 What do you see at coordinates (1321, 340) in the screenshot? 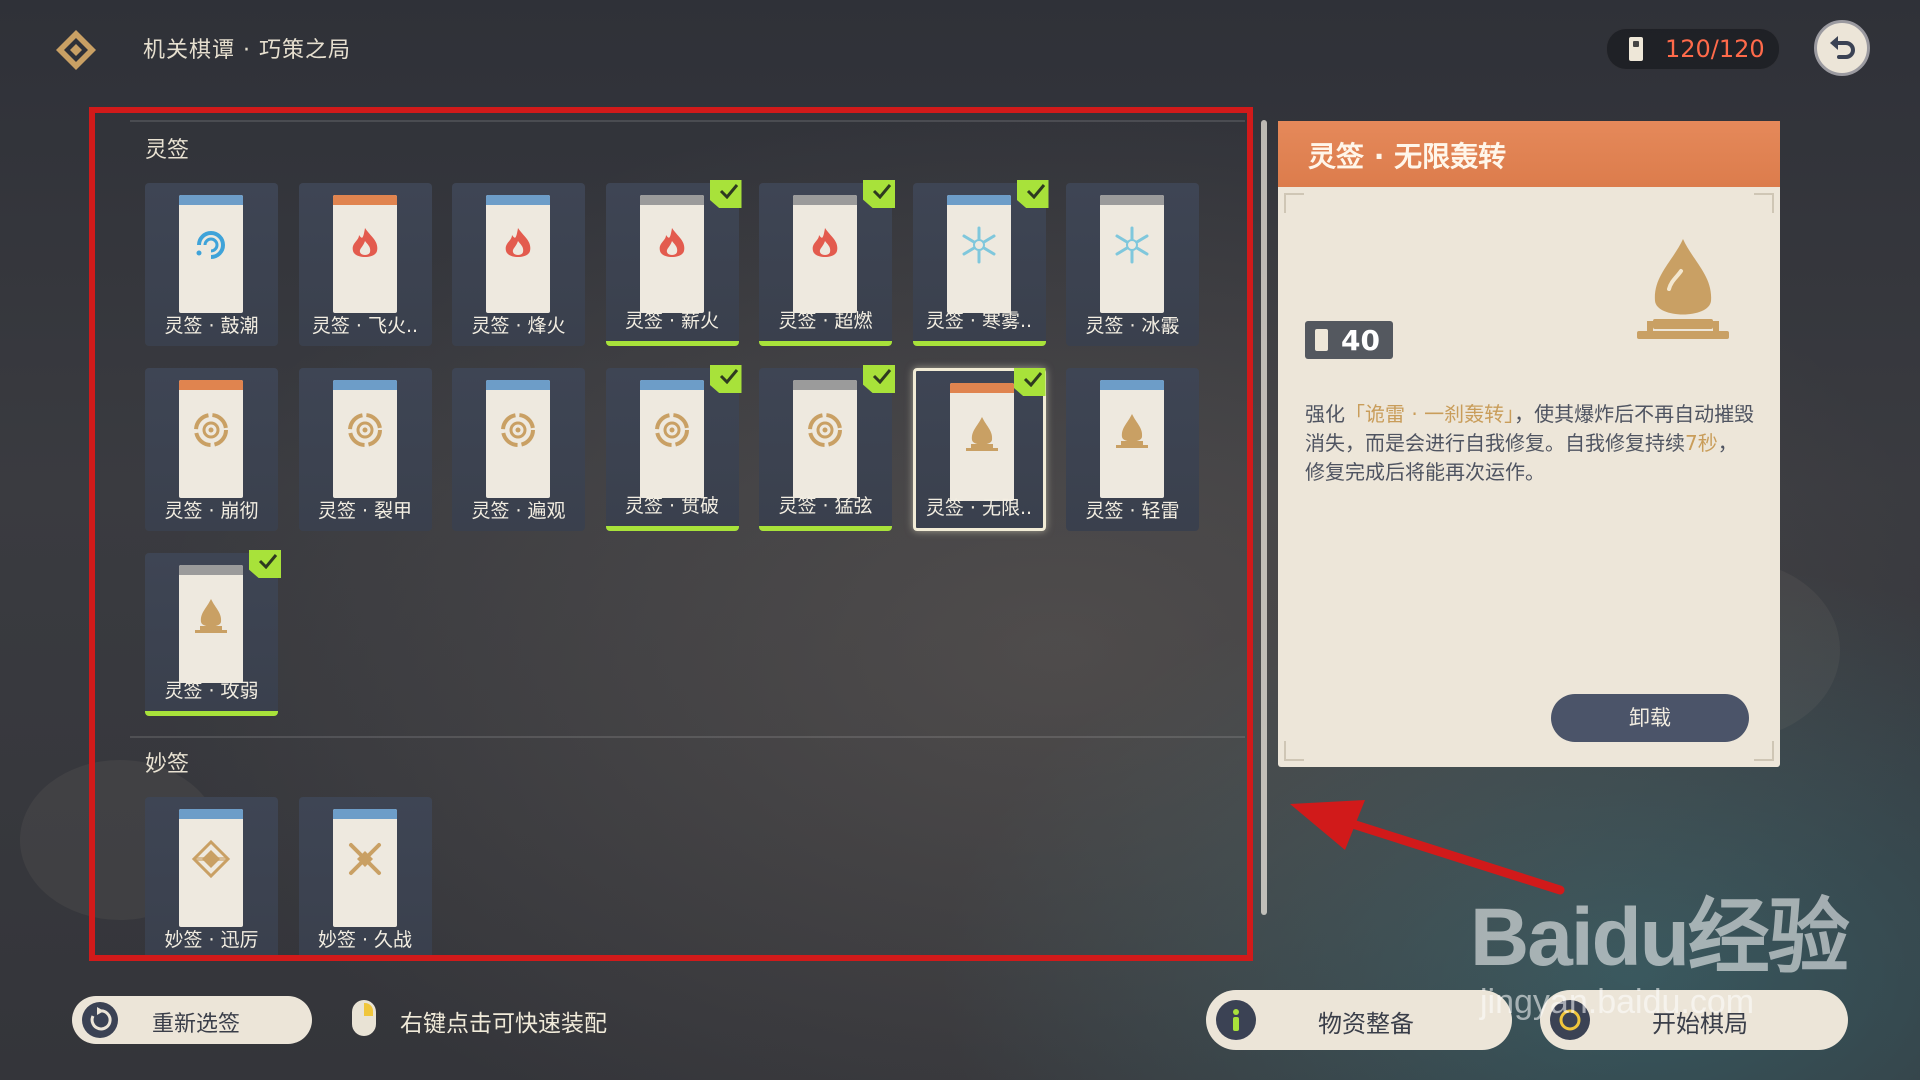
I see `token-icon` at bounding box center [1321, 340].